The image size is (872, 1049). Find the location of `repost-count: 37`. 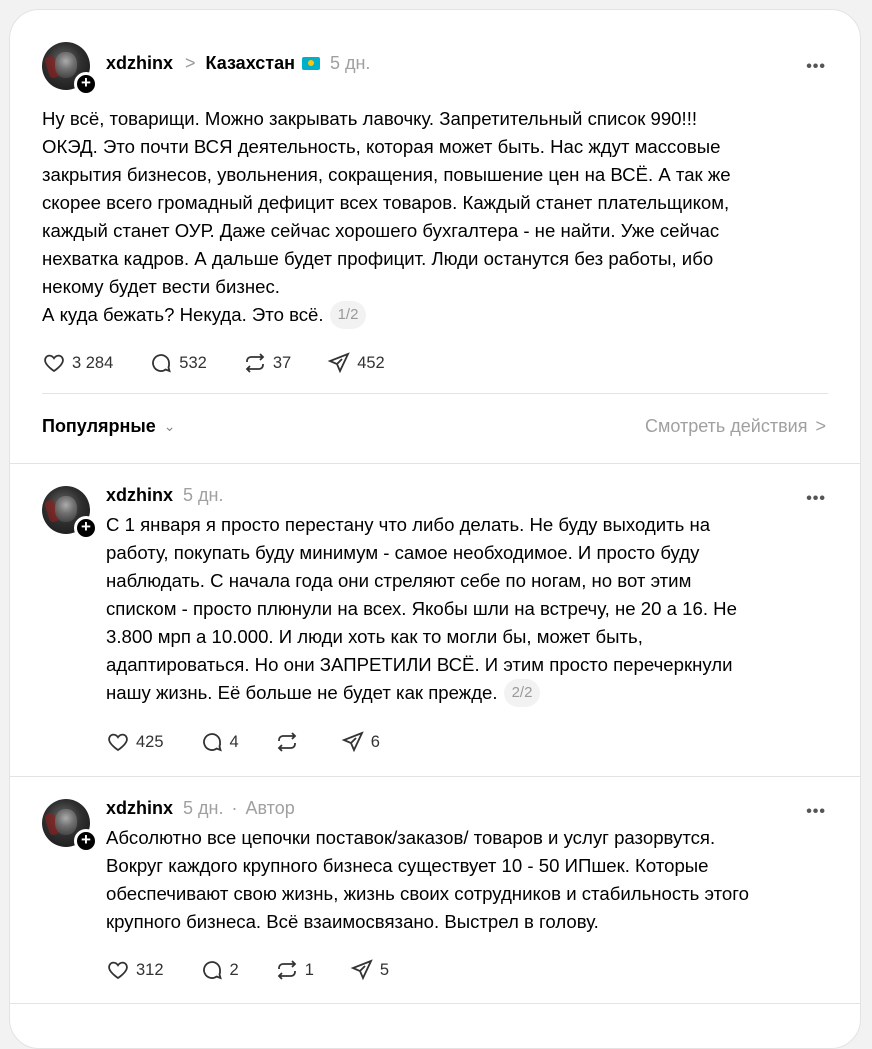

repost-count: 37 is located at coordinates (282, 362).